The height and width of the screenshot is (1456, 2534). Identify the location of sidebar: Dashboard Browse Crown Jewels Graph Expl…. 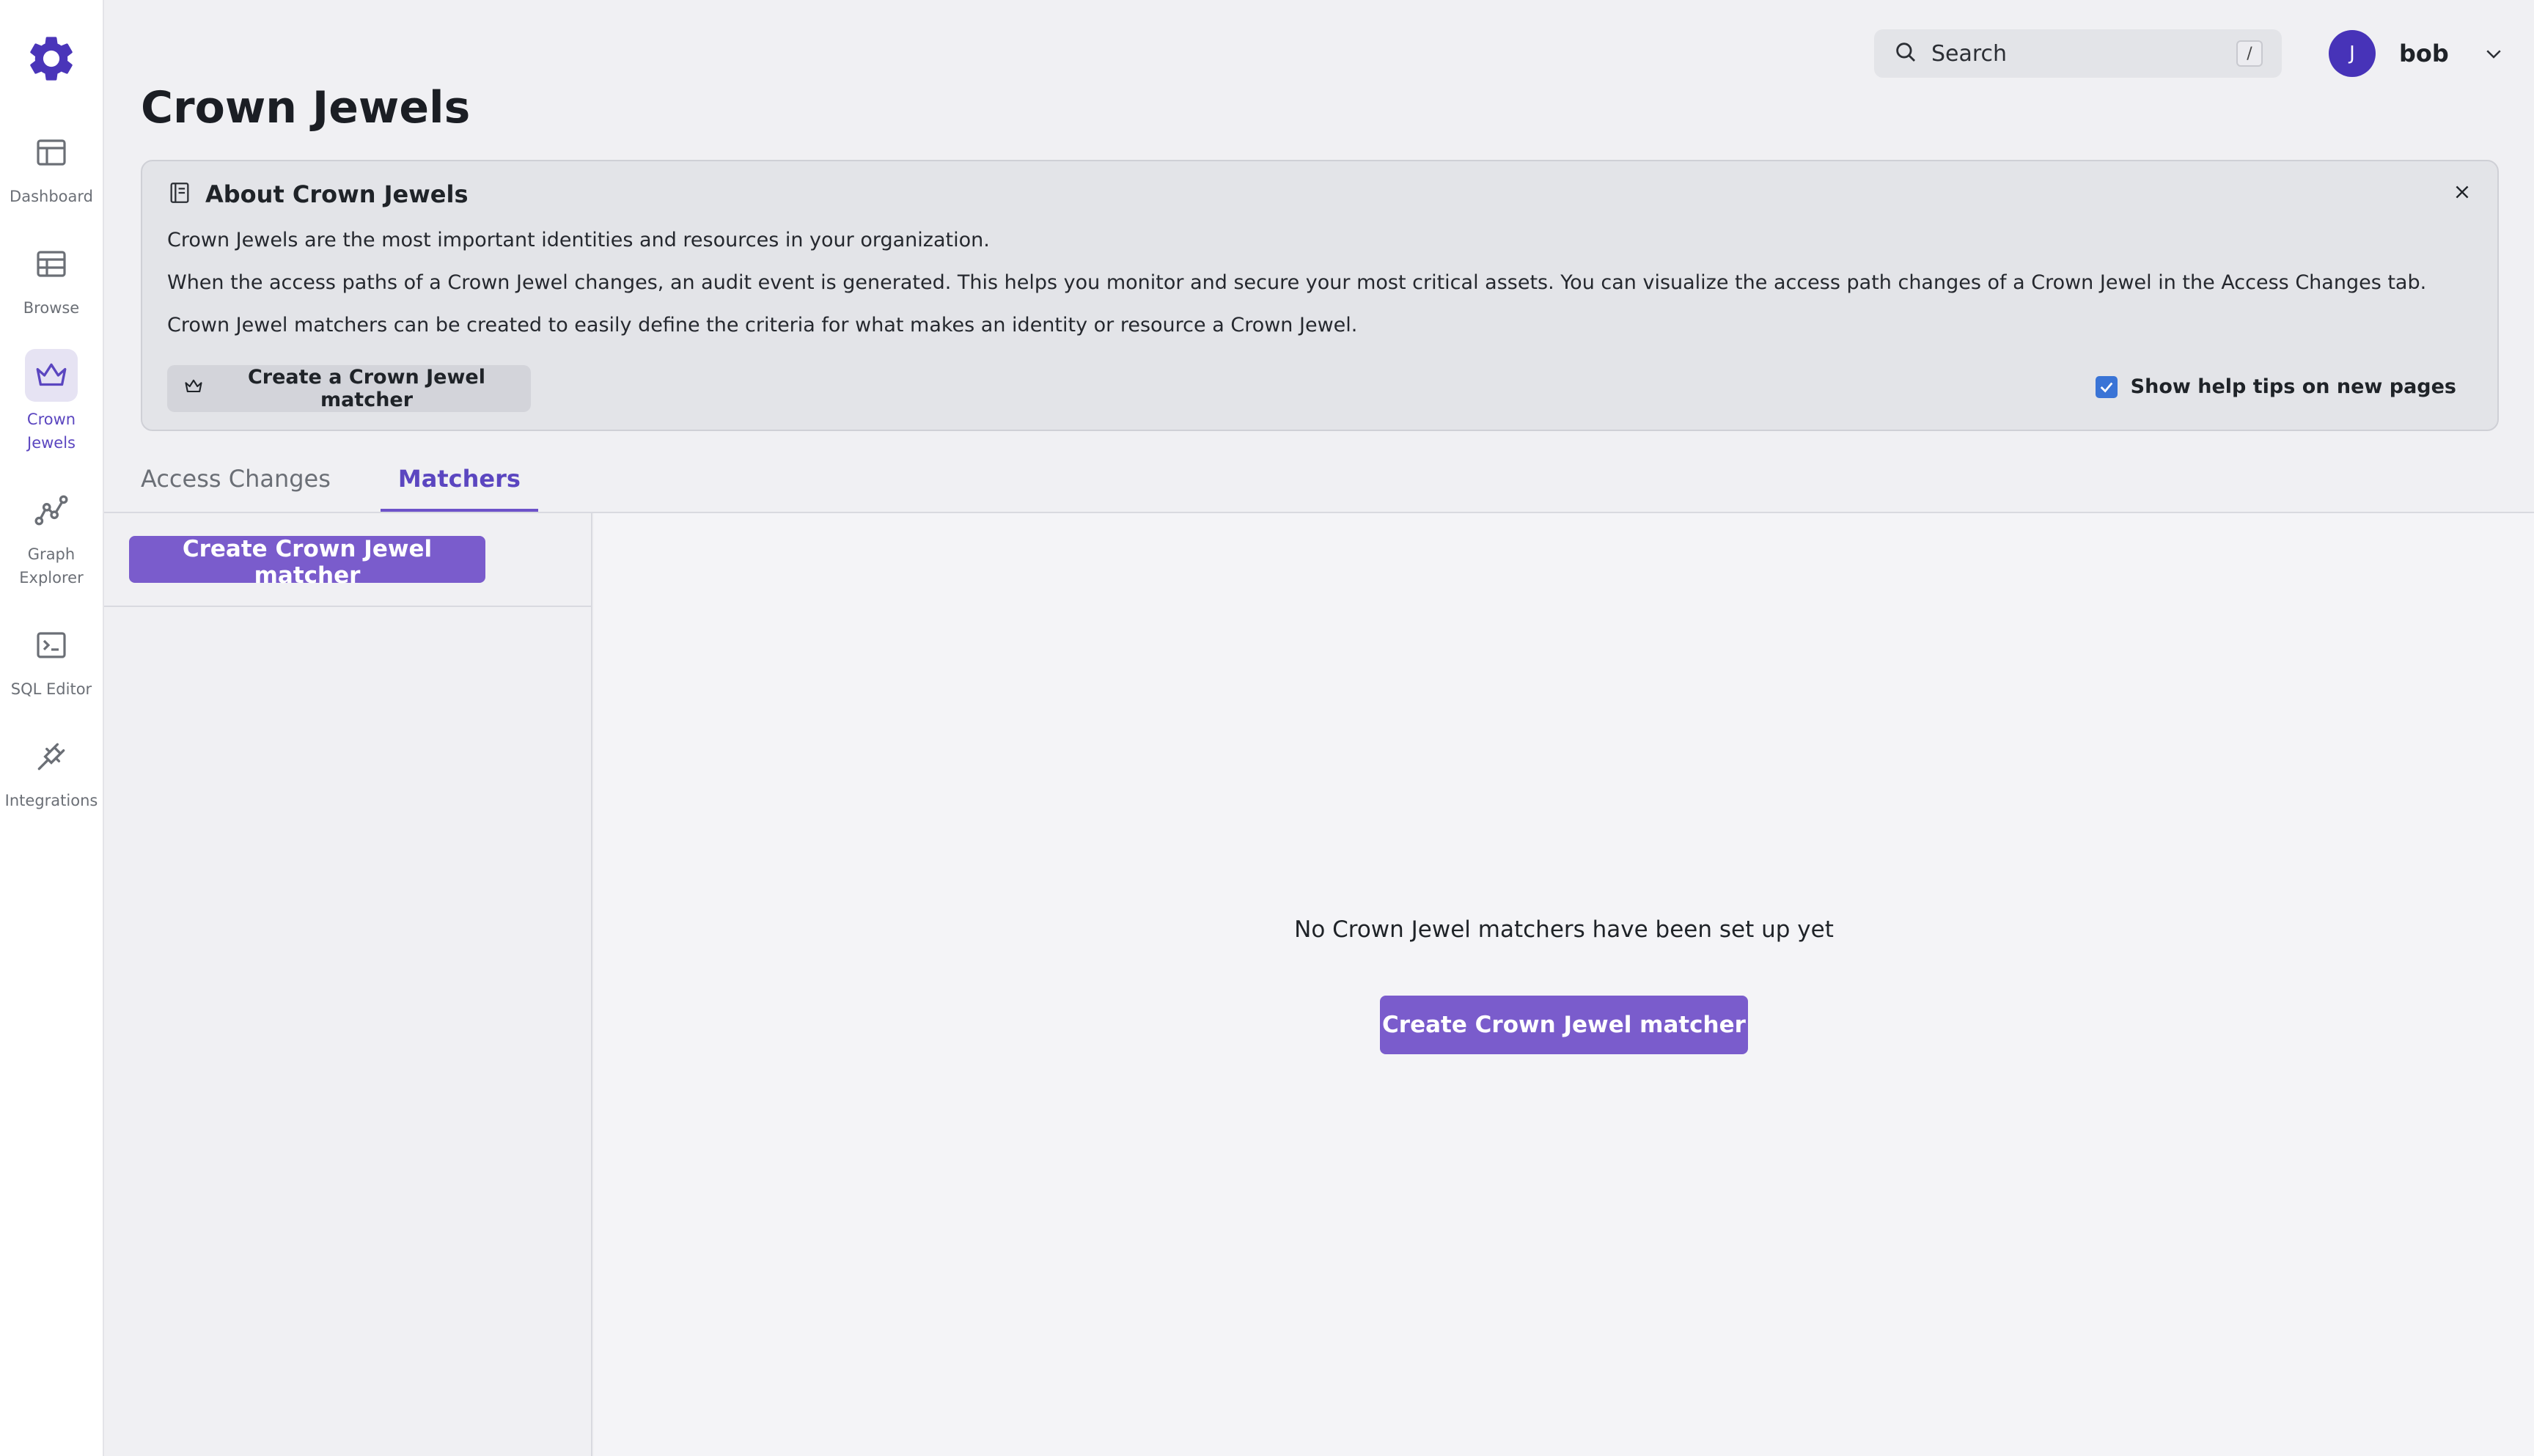
(52, 728).